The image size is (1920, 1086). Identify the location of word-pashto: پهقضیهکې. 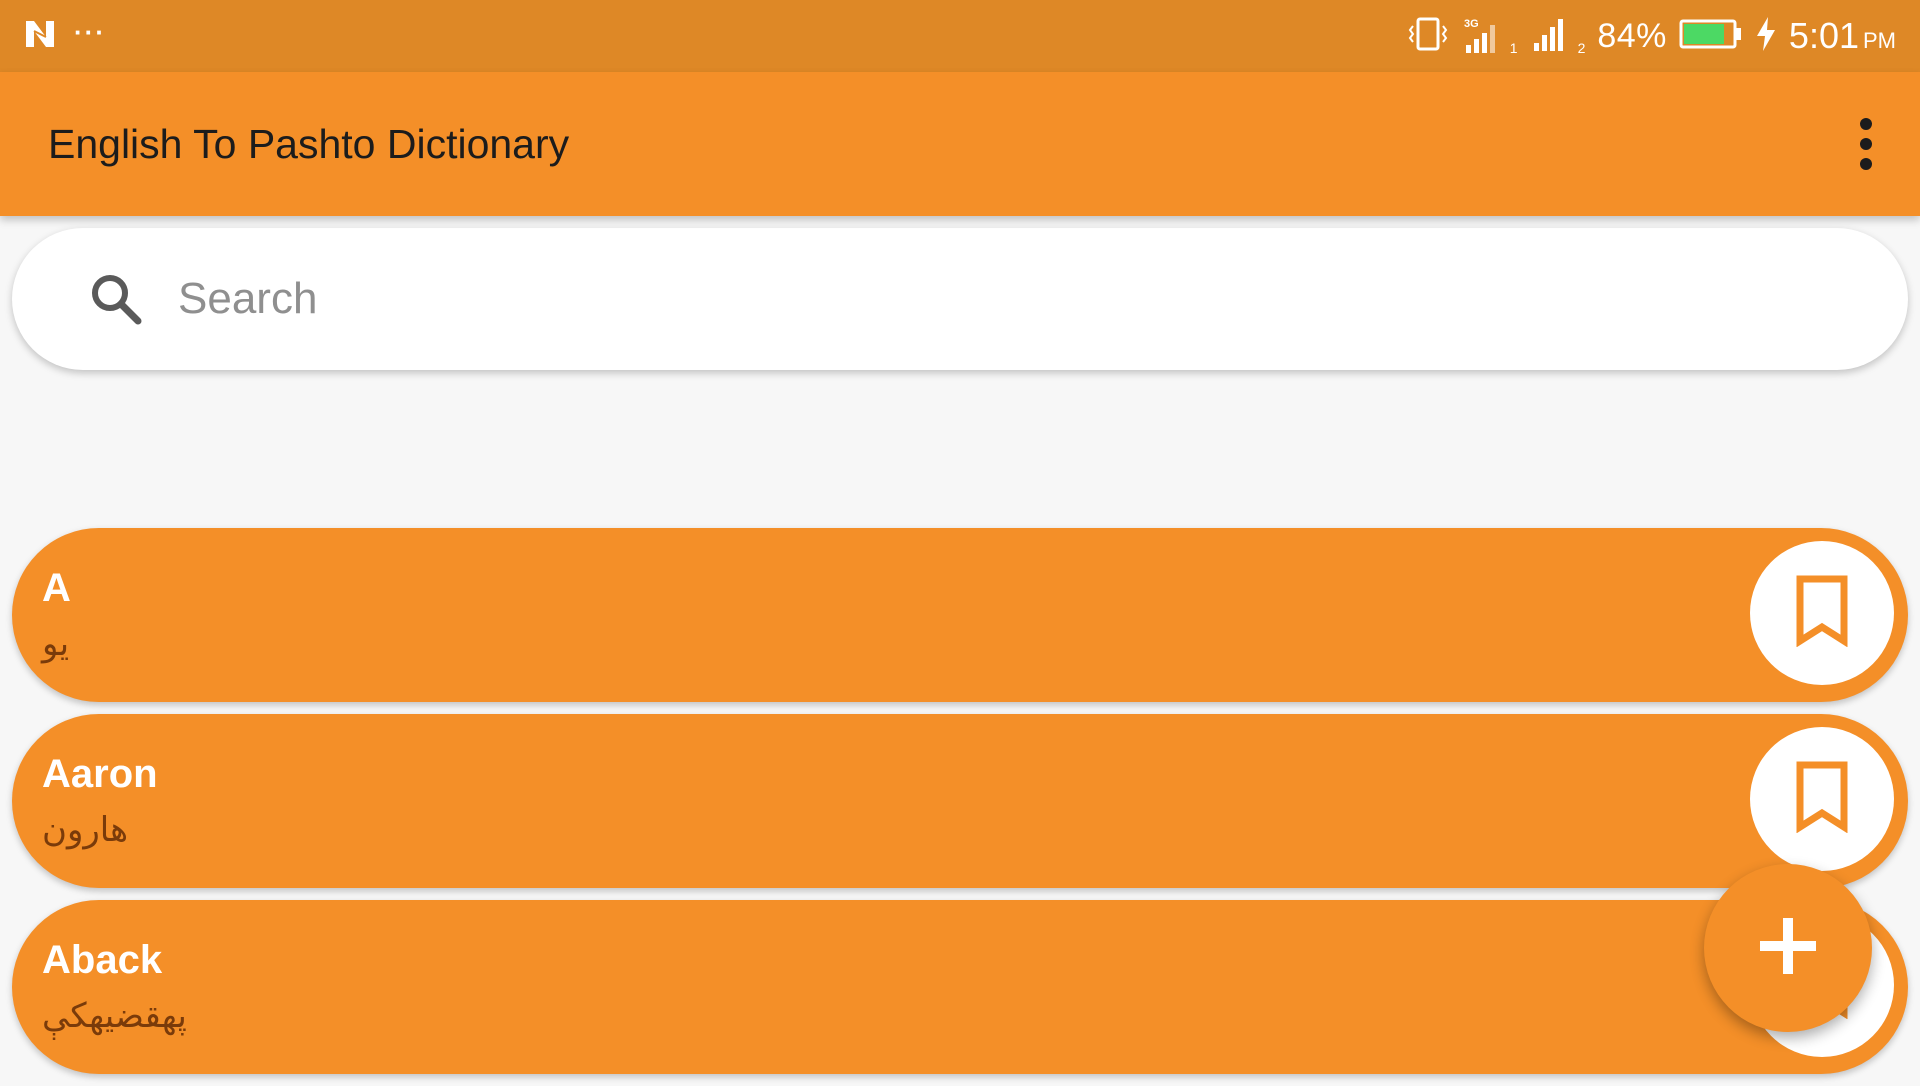
(114, 1016).